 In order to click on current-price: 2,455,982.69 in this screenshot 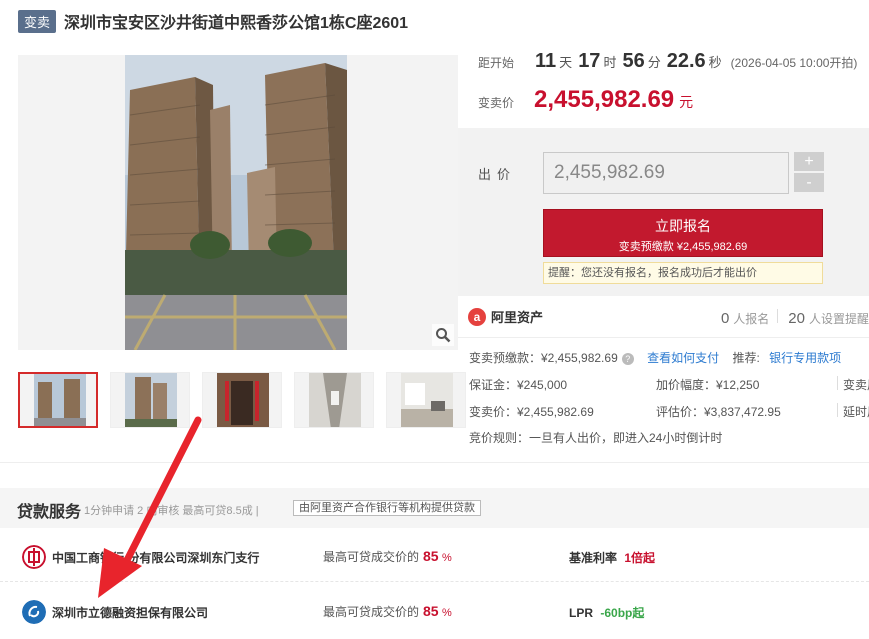, I will do `click(604, 99)`.